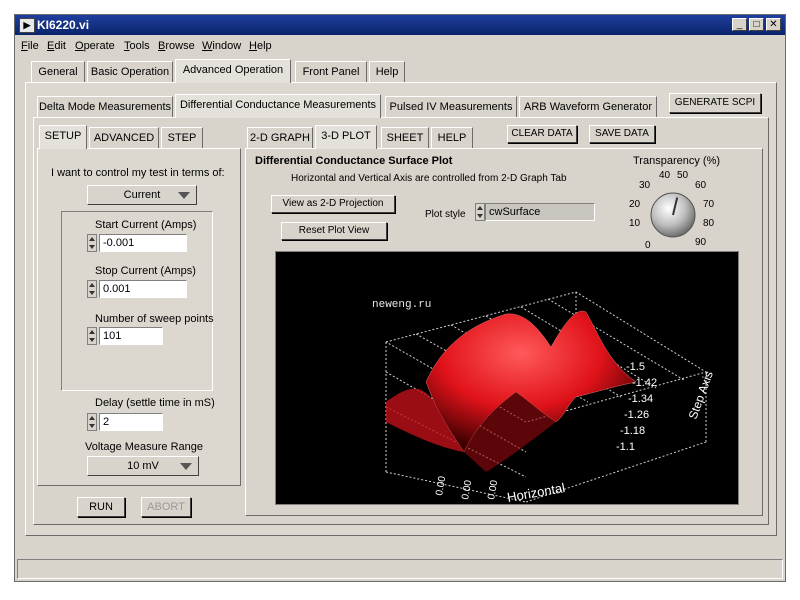 The width and height of the screenshot is (800, 600). Describe the element at coordinates (130, 72) in the screenshot. I see `tab-basic-operation: Basic Operation` at that location.